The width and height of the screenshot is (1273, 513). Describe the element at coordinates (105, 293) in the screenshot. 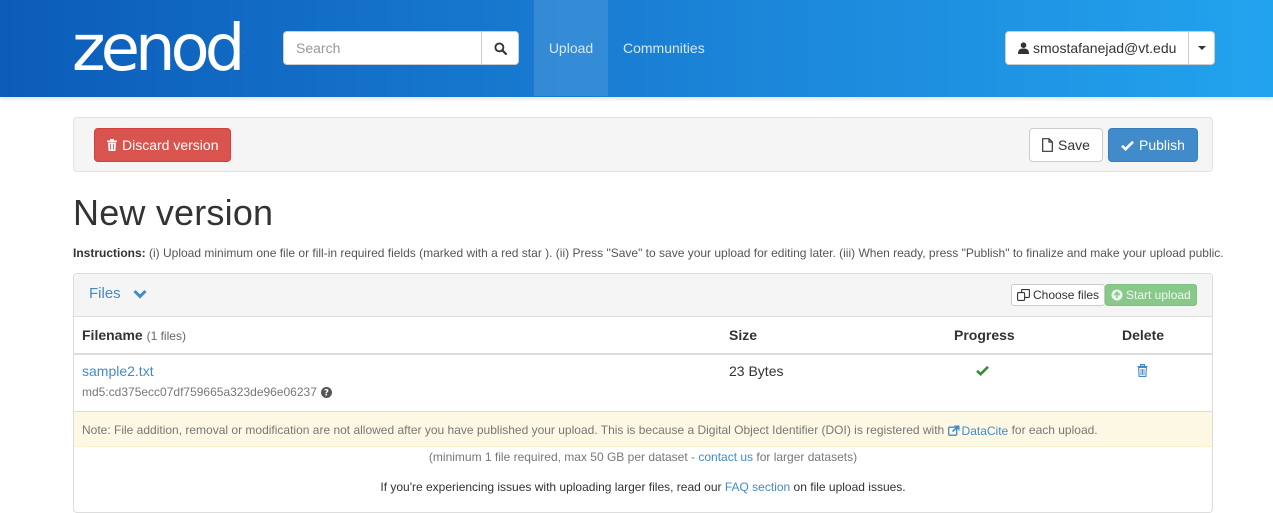

I see `files-heading: Files` at that location.